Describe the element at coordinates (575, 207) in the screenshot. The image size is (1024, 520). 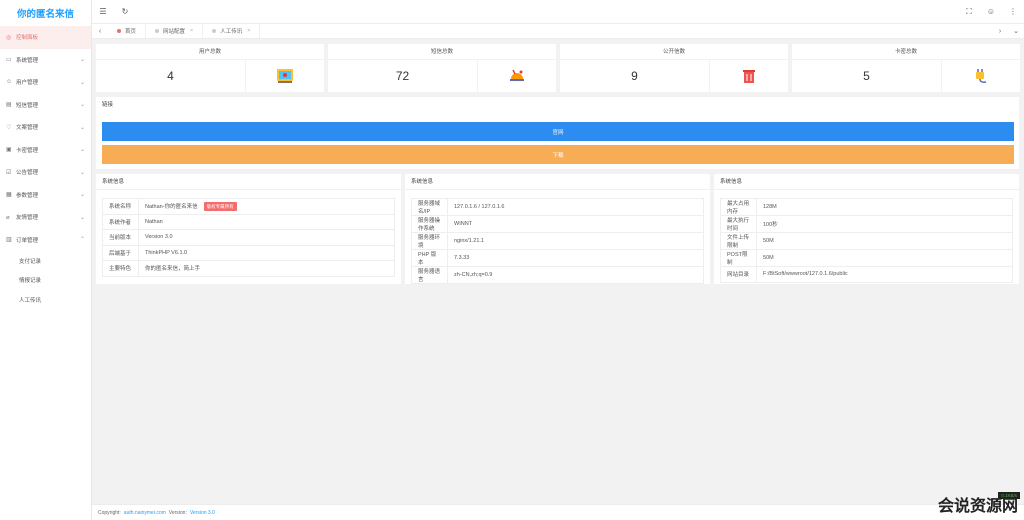
I see `info-value: 127.0.1.6 / 127.0.1.6` at that location.